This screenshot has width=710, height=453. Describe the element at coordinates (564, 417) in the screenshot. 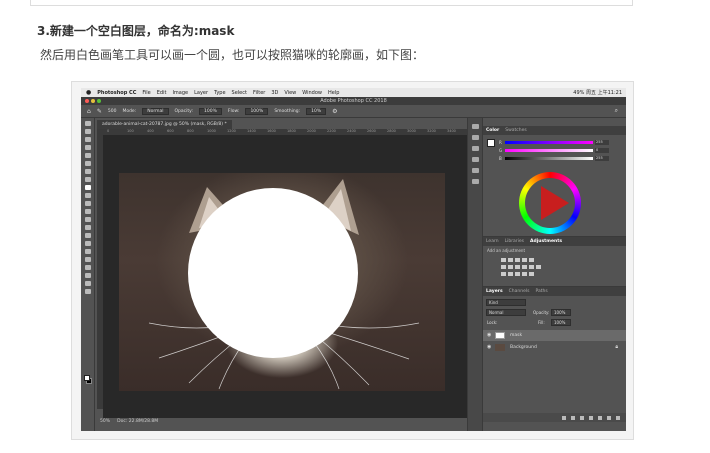

I see `link-layers-icon` at that location.